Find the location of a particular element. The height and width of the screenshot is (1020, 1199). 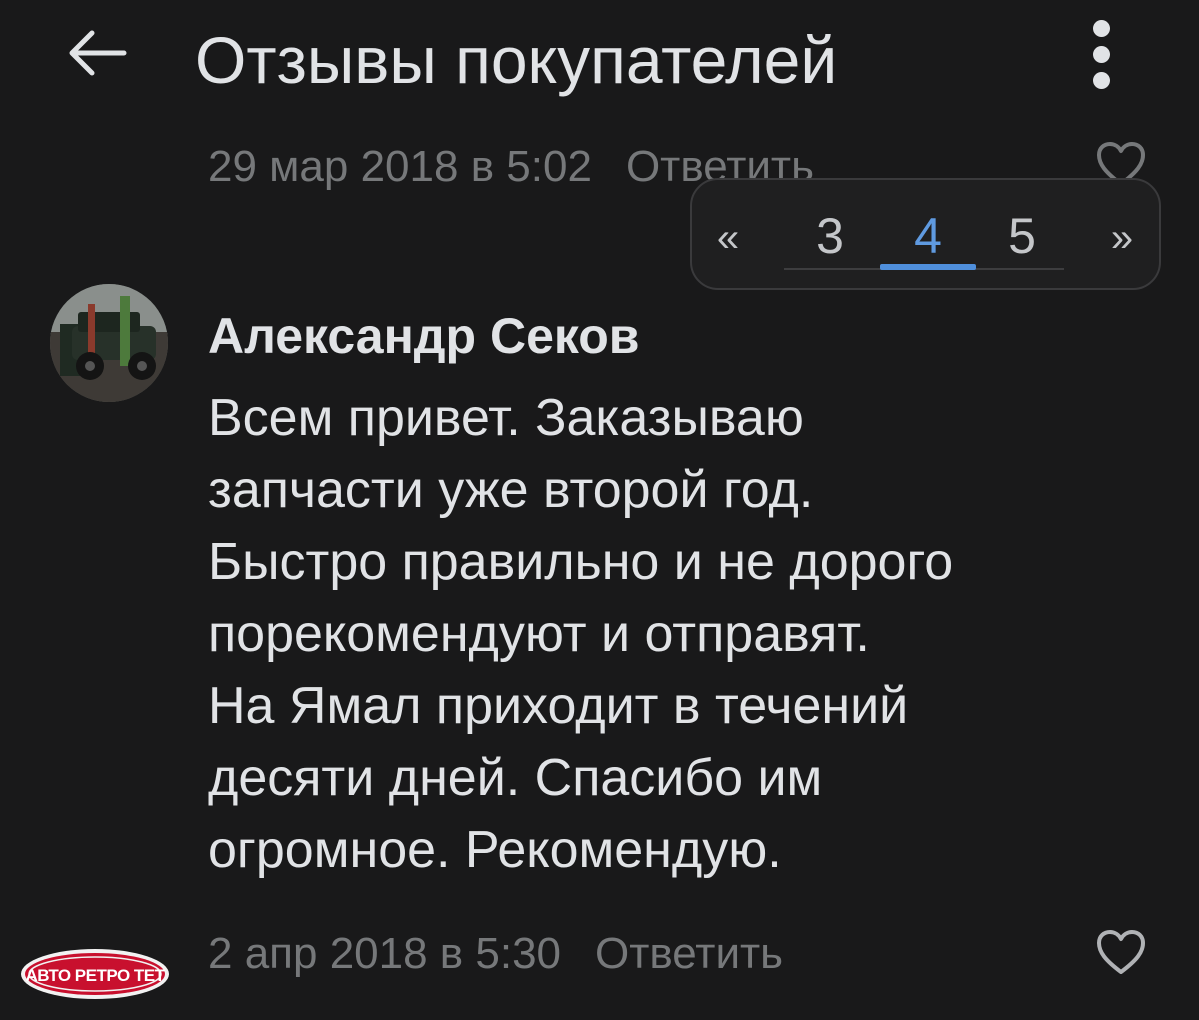

back-button is located at coordinates (98, 52).